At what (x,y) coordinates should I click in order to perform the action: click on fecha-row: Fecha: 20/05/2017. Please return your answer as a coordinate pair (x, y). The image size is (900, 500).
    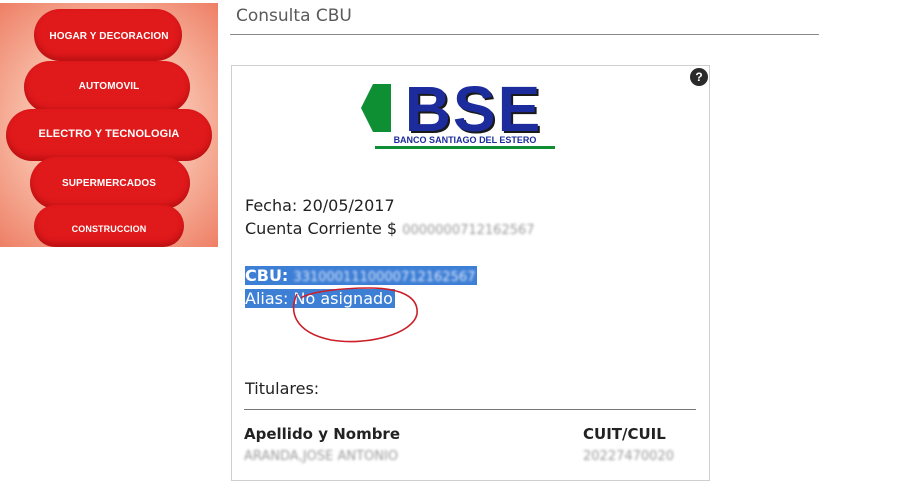
    Looking at the image, I should click on (320, 205).